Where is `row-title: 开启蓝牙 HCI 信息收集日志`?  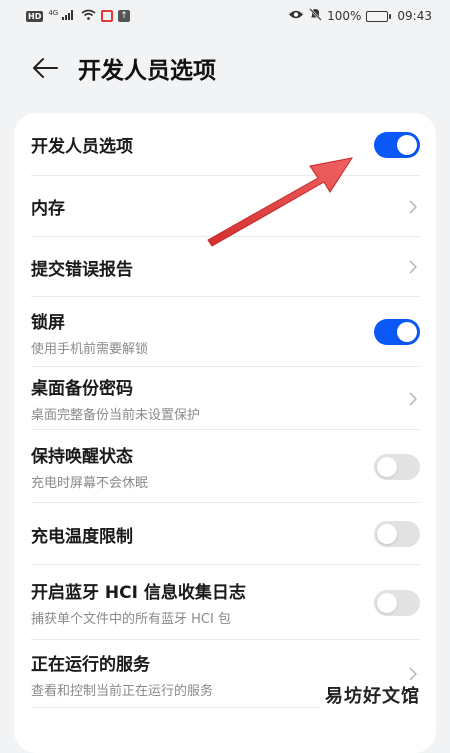
row-title: 开启蓝牙 HCI 信息收集日志 is located at coordinates (138, 590).